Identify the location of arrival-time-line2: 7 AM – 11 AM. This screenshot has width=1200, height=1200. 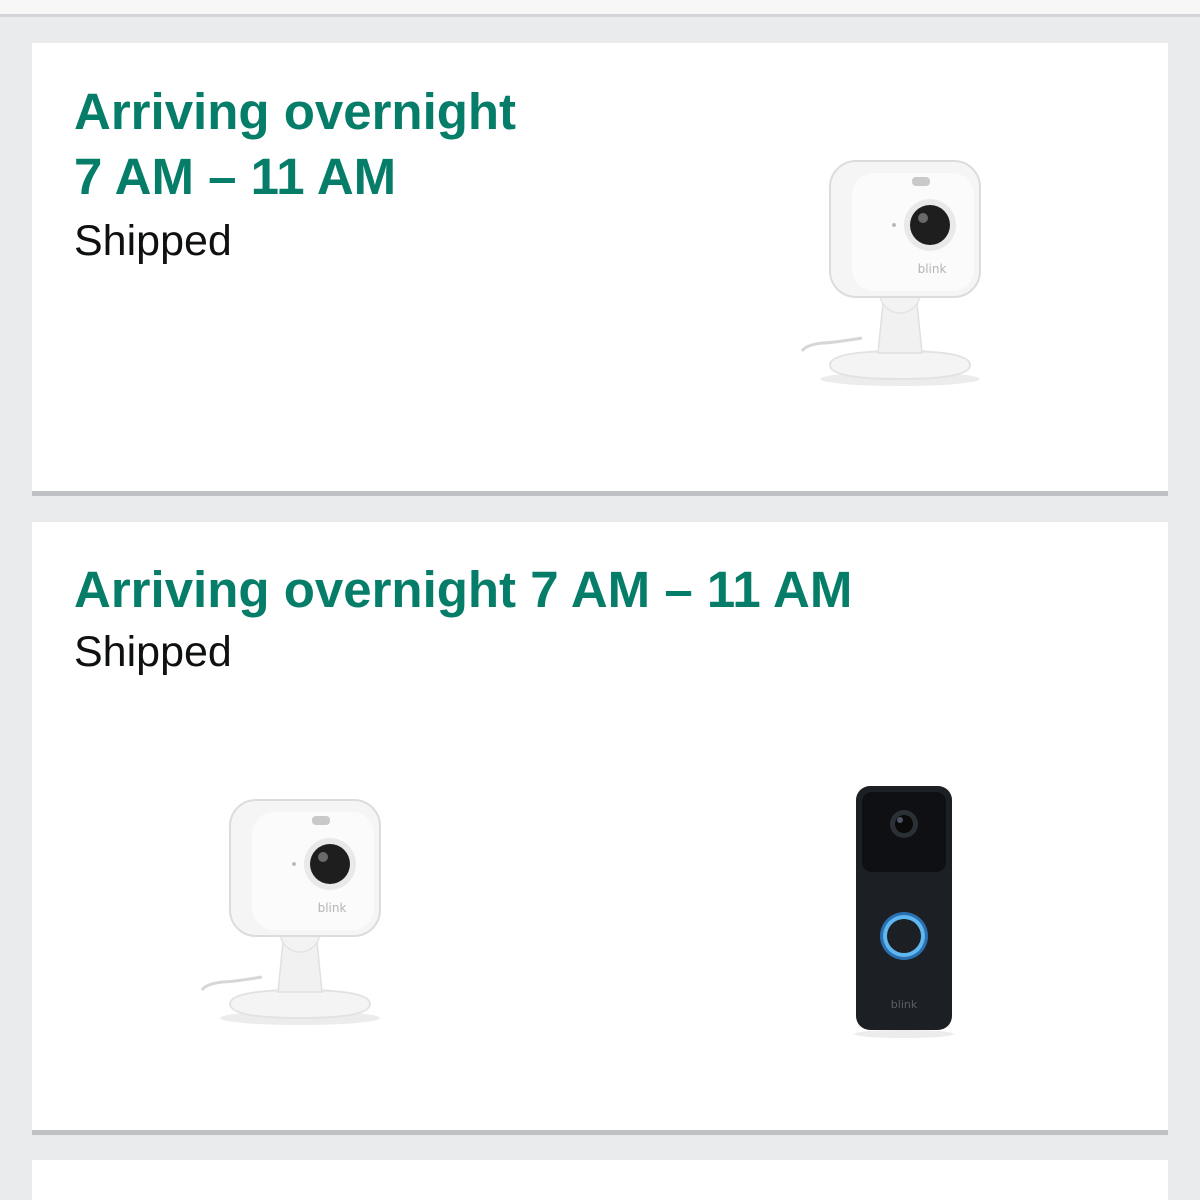
(235, 176).